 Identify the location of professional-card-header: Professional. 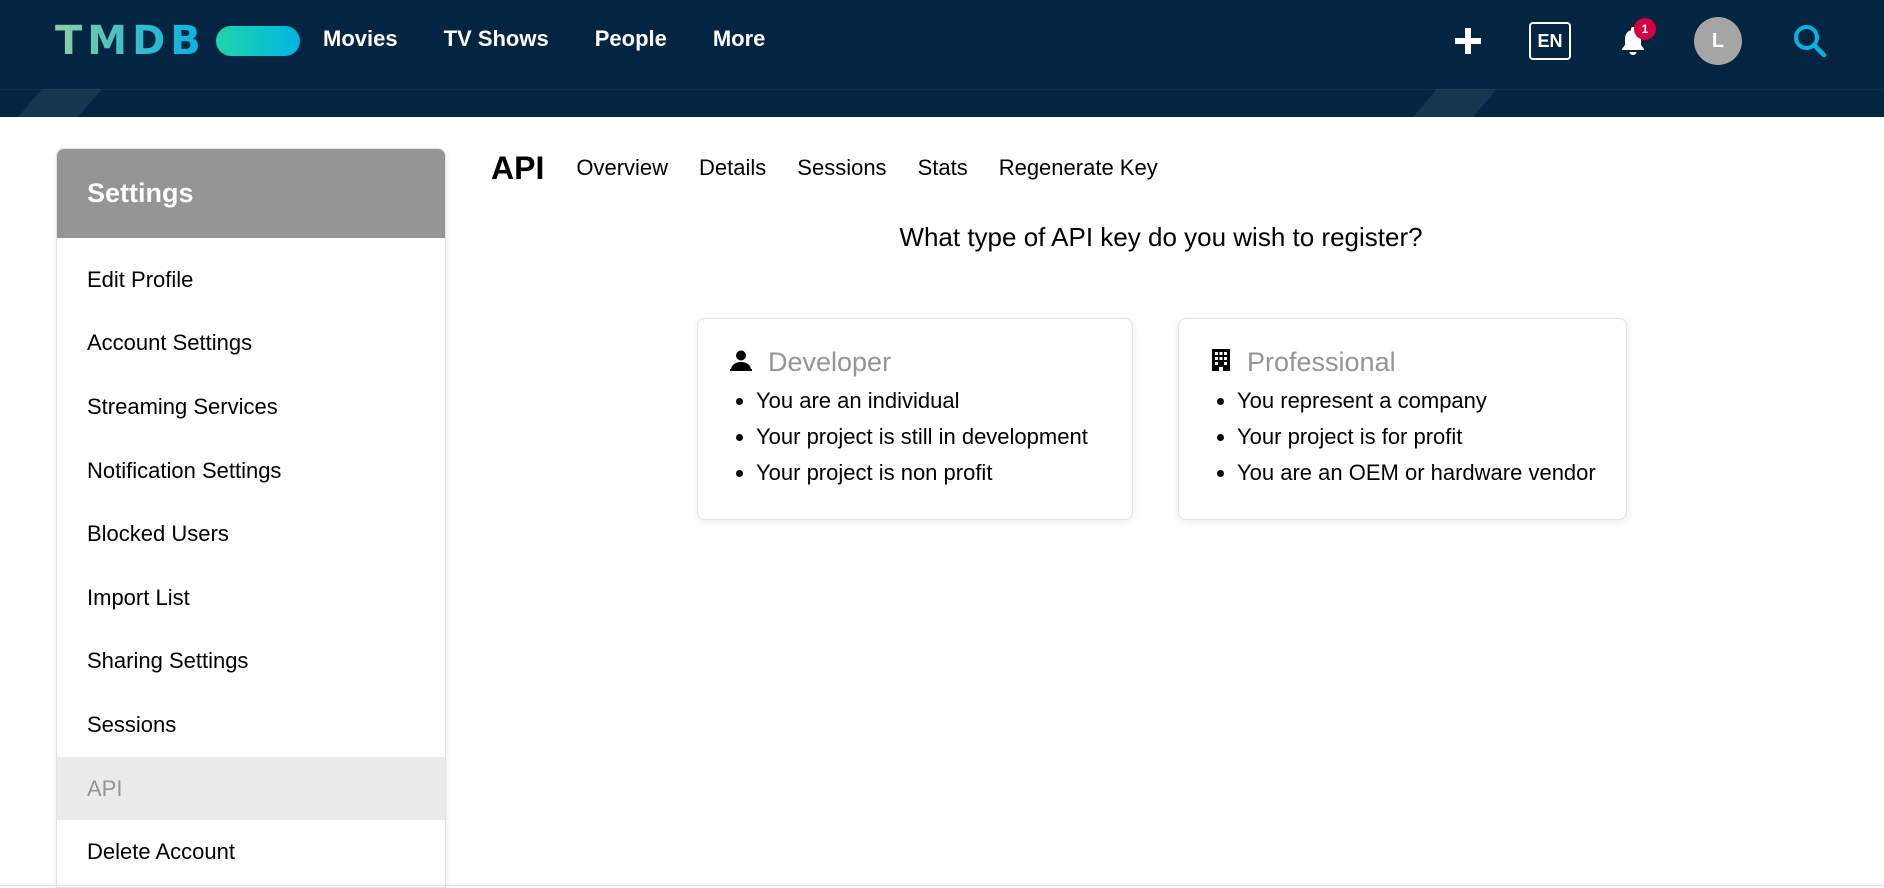
(1418, 362).